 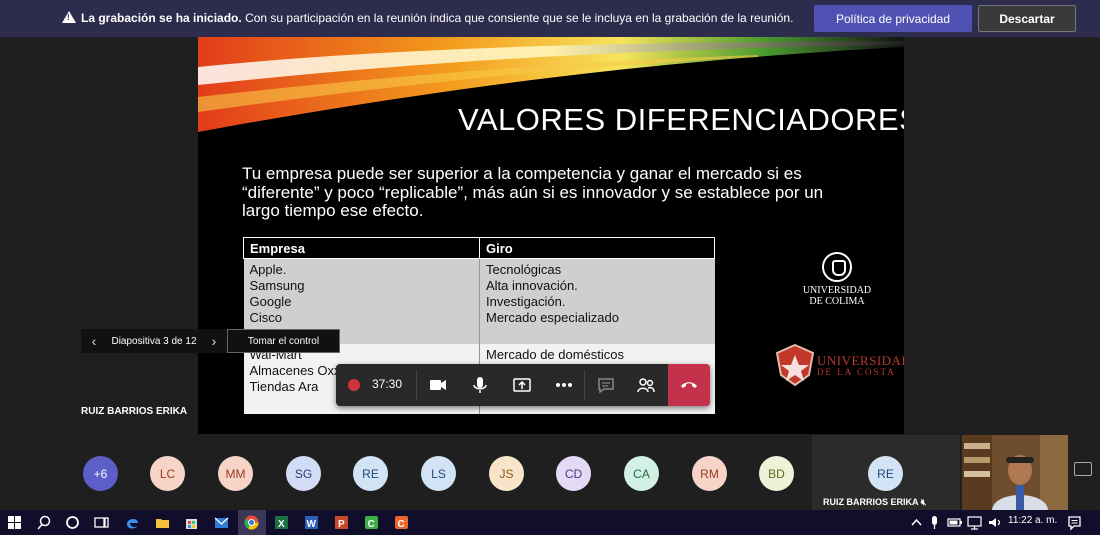 I want to click on participant-avatar: CD, so click(x=573, y=473).